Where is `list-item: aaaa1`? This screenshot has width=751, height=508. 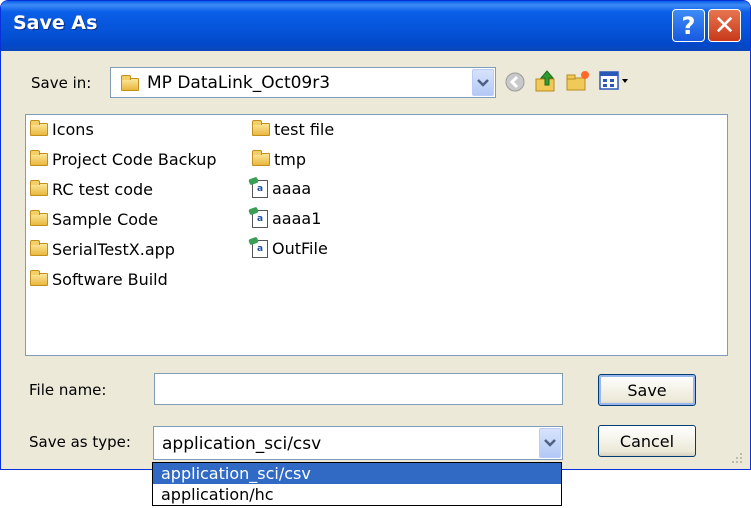 list-item: aaaa1 is located at coordinates (286, 218).